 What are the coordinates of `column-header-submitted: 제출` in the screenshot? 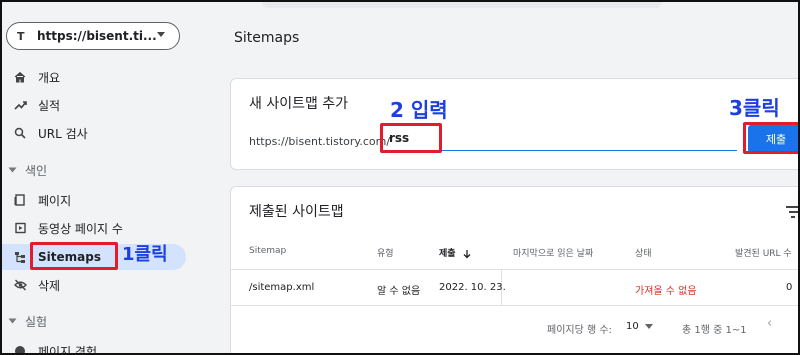 It's located at (455, 252).